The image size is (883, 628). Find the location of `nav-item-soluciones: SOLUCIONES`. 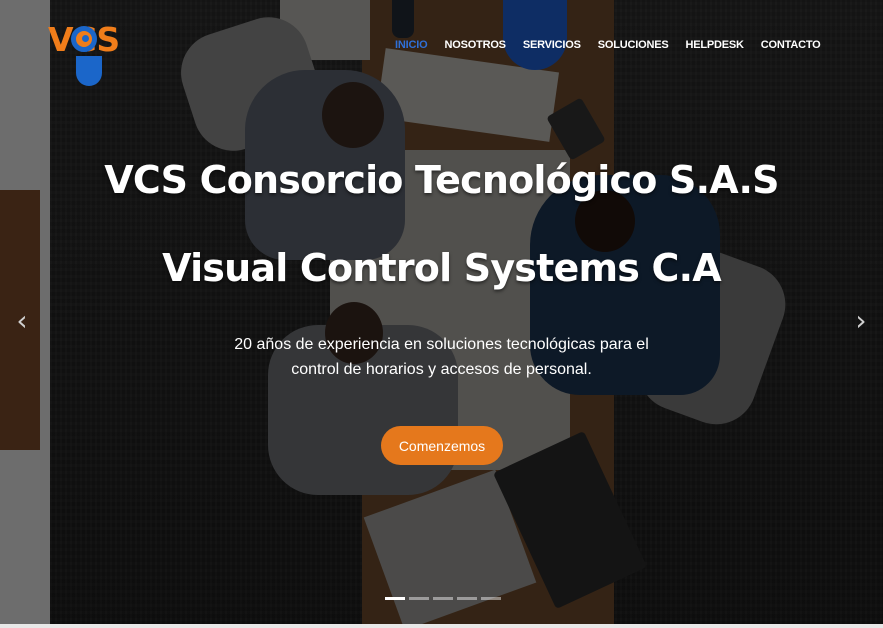

nav-item-soluciones: SOLUCIONES is located at coordinates (633, 45).